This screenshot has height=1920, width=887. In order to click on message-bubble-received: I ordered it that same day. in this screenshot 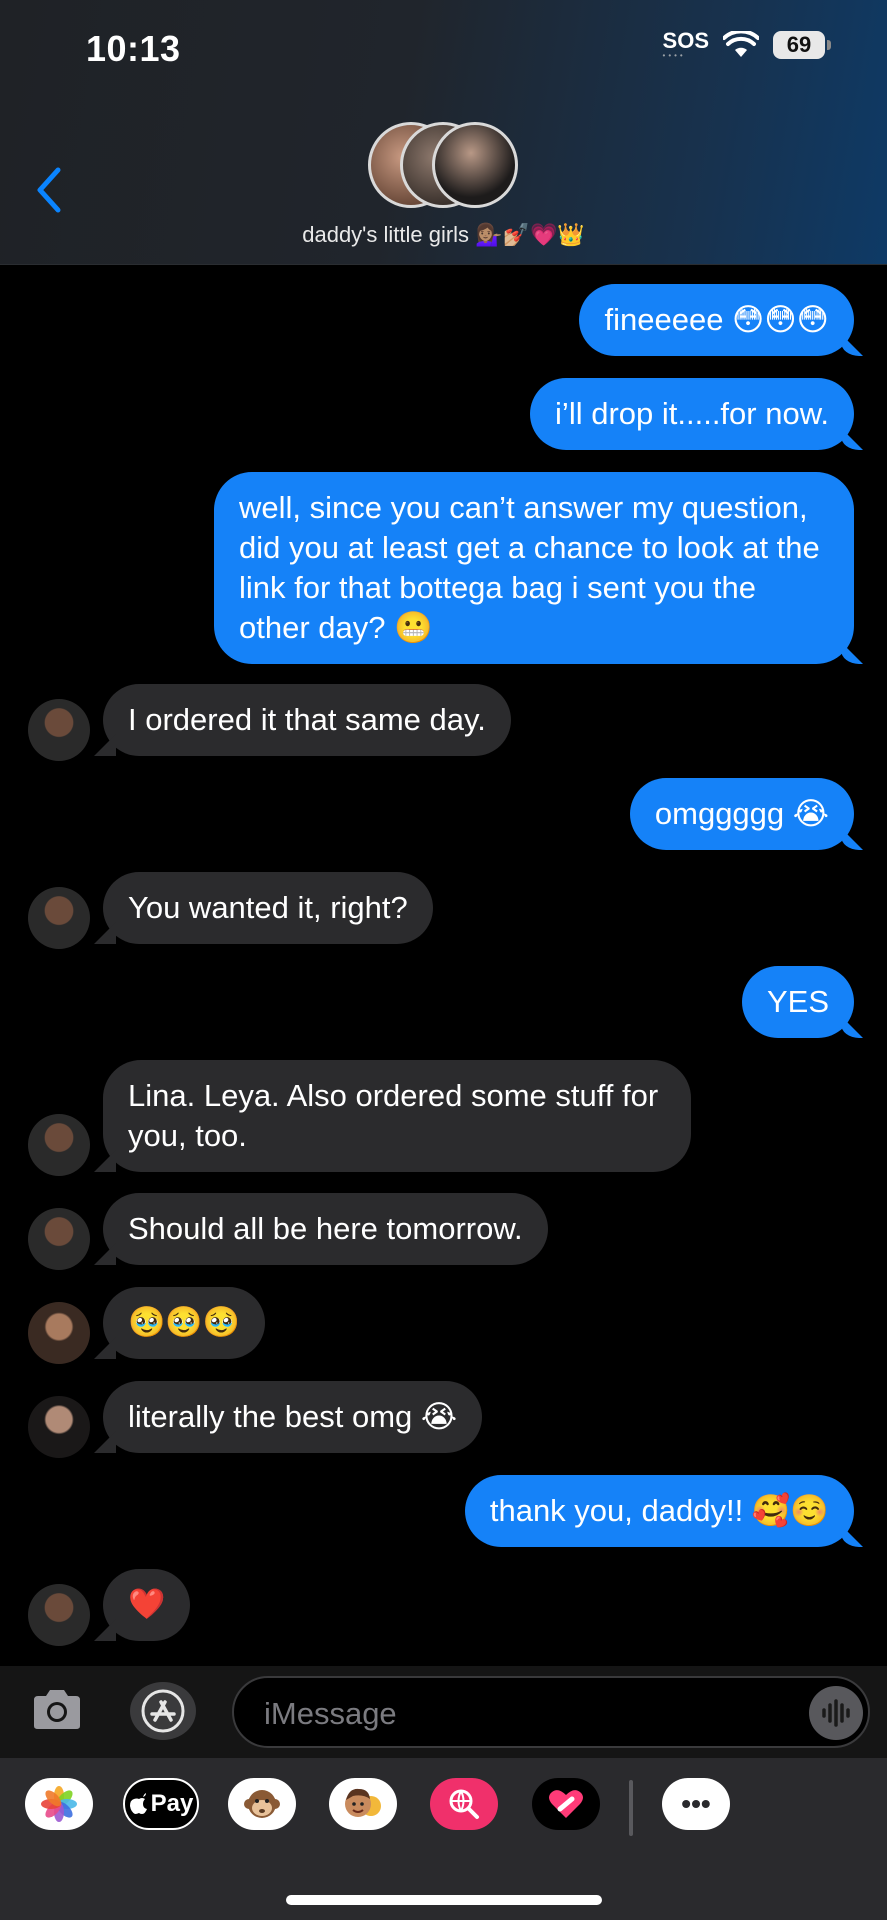, I will do `click(307, 720)`.